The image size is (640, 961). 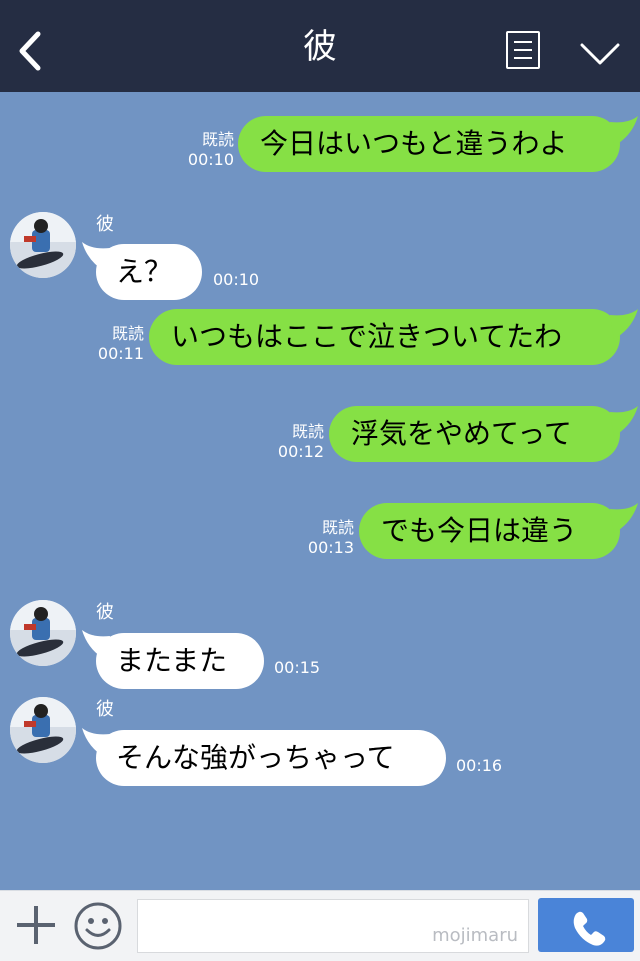 What do you see at coordinates (475, 935) in the screenshot?
I see `watermark-text: mojimaru` at bounding box center [475, 935].